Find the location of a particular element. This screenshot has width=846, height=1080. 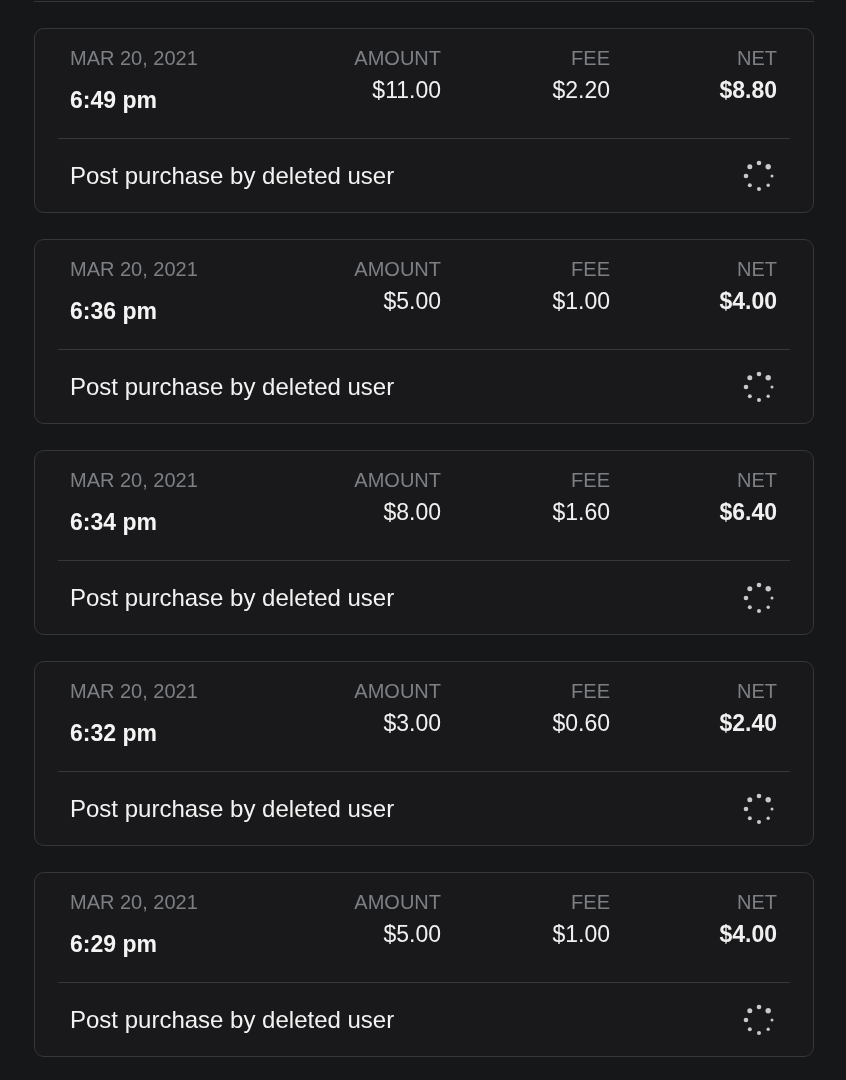

fee-value: $1.60 is located at coordinates (581, 512).